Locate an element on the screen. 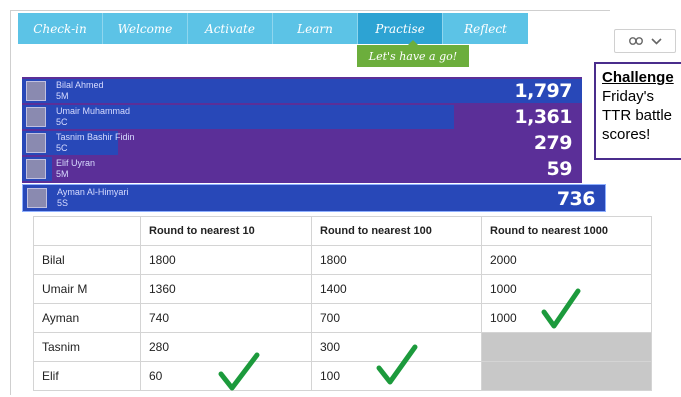  table-row: Bilal 1800 1800 2000 is located at coordinates (342, 260).